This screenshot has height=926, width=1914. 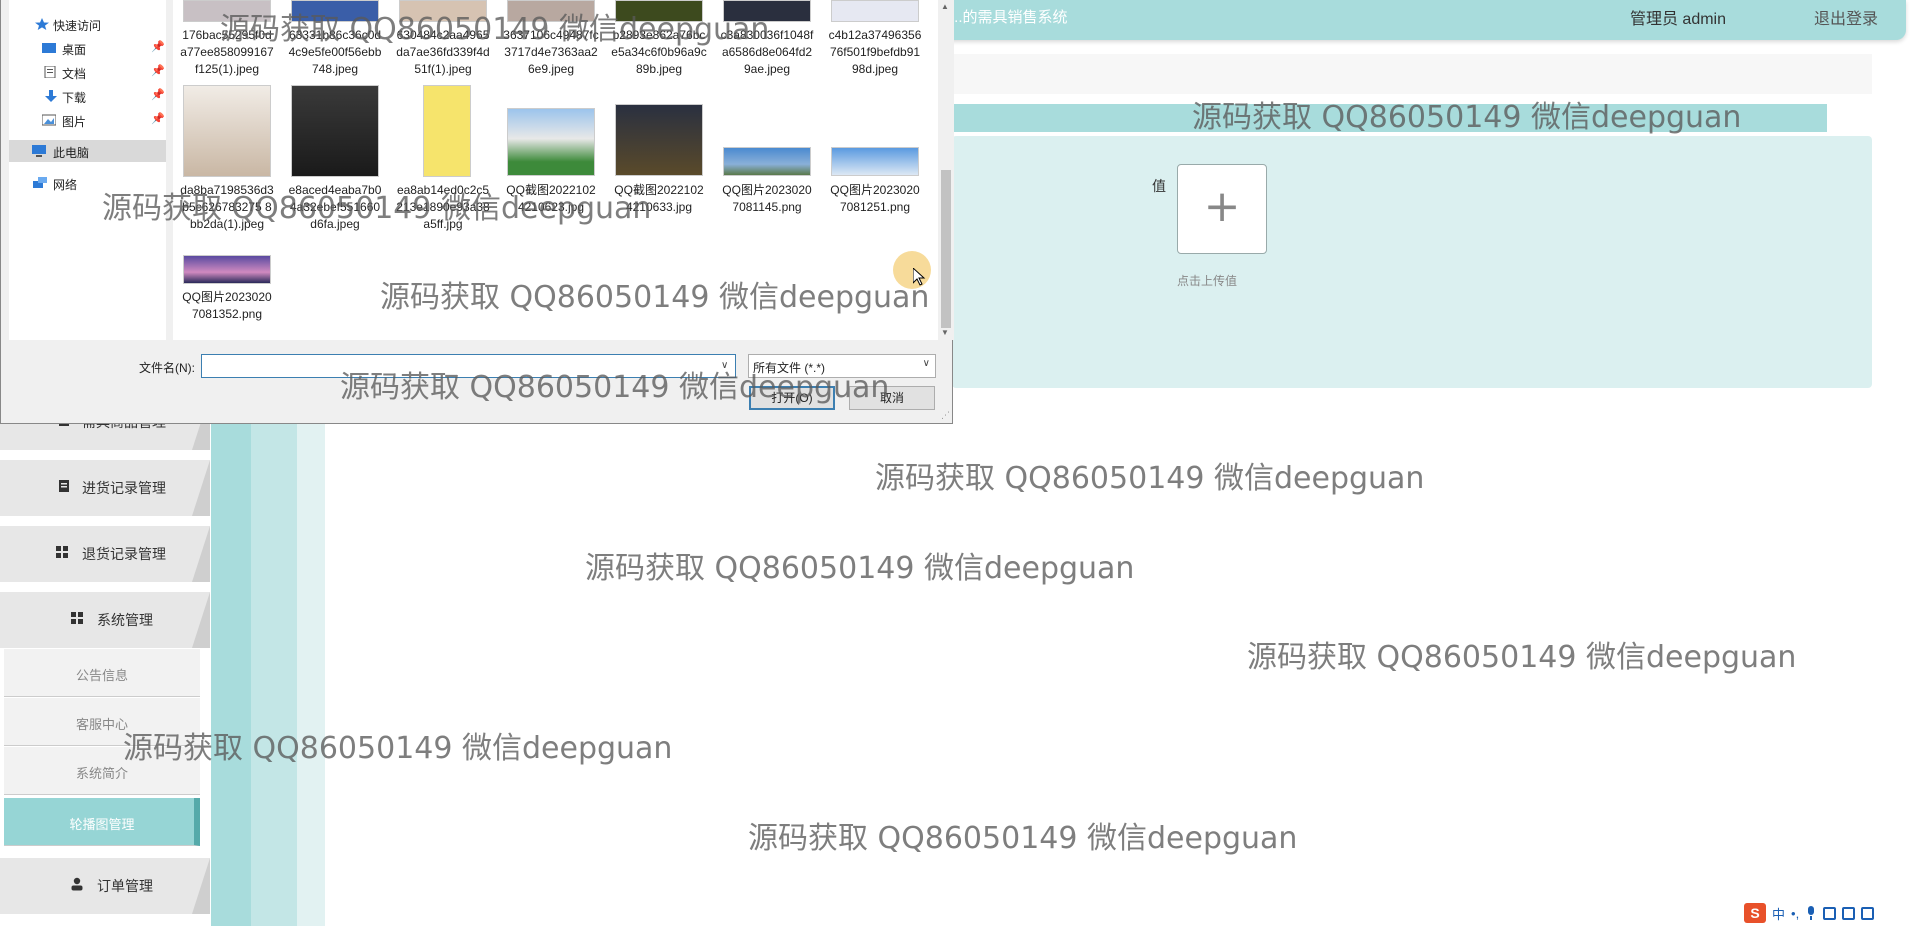 What do you see at coordinates (945, 6) in the screenshot?
I see `scroll-up-icon: ▲` at bounding box center [945, 6].